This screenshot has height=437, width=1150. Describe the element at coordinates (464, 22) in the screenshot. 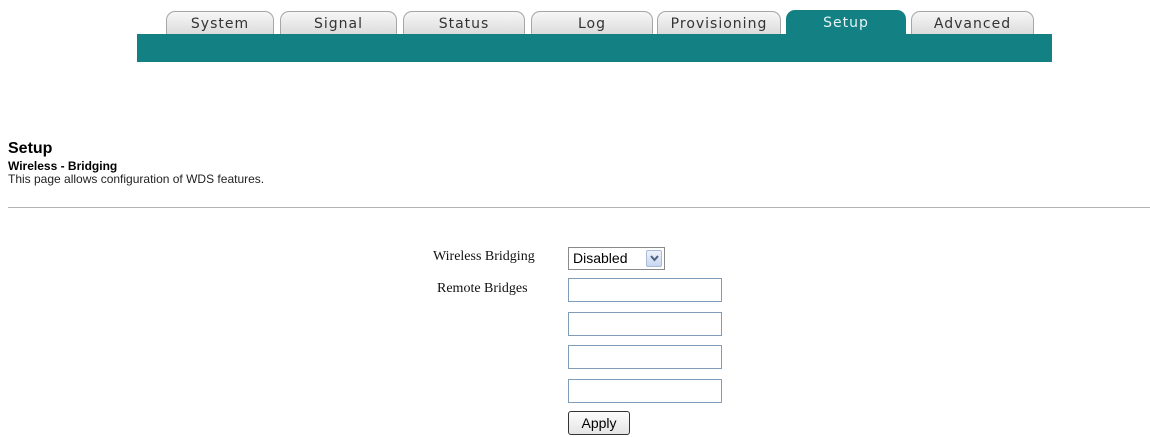

I see `tab-status: Status` at that location.